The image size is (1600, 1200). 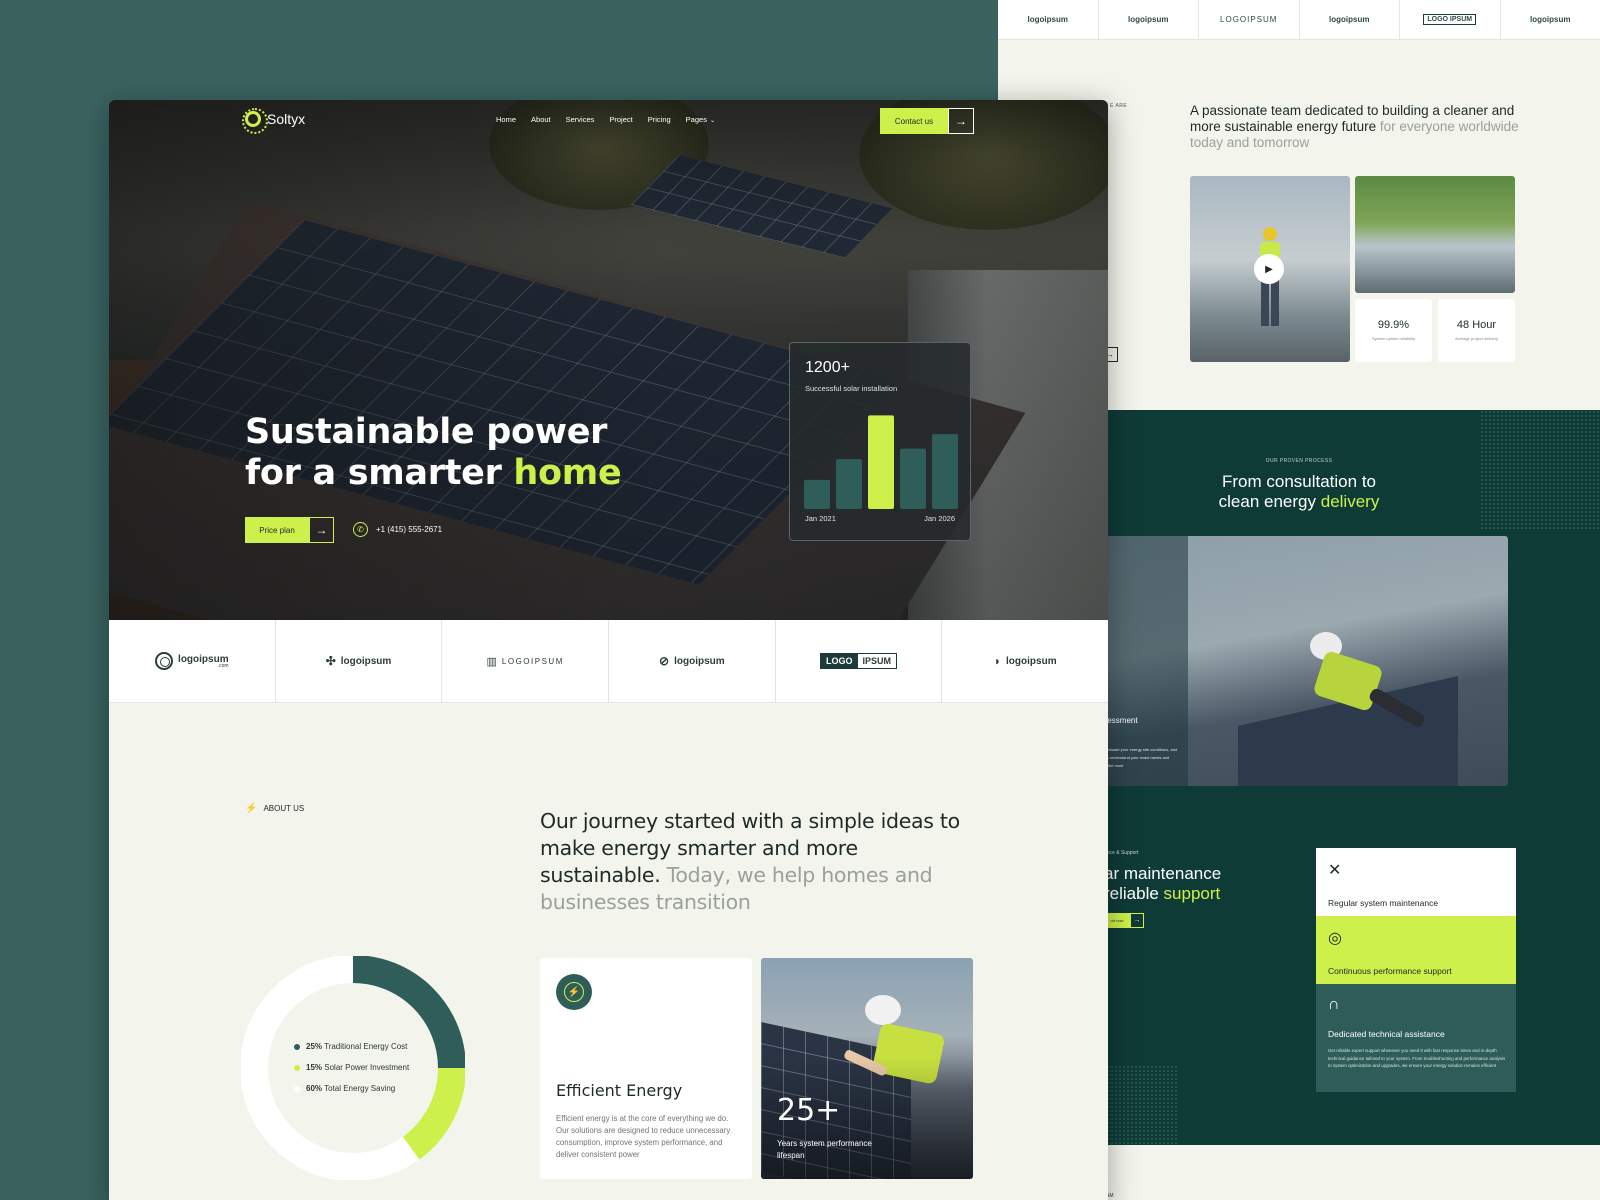 I want to click on legend-item: 60% Total Energy Saving, so click(x=351, y=1088).